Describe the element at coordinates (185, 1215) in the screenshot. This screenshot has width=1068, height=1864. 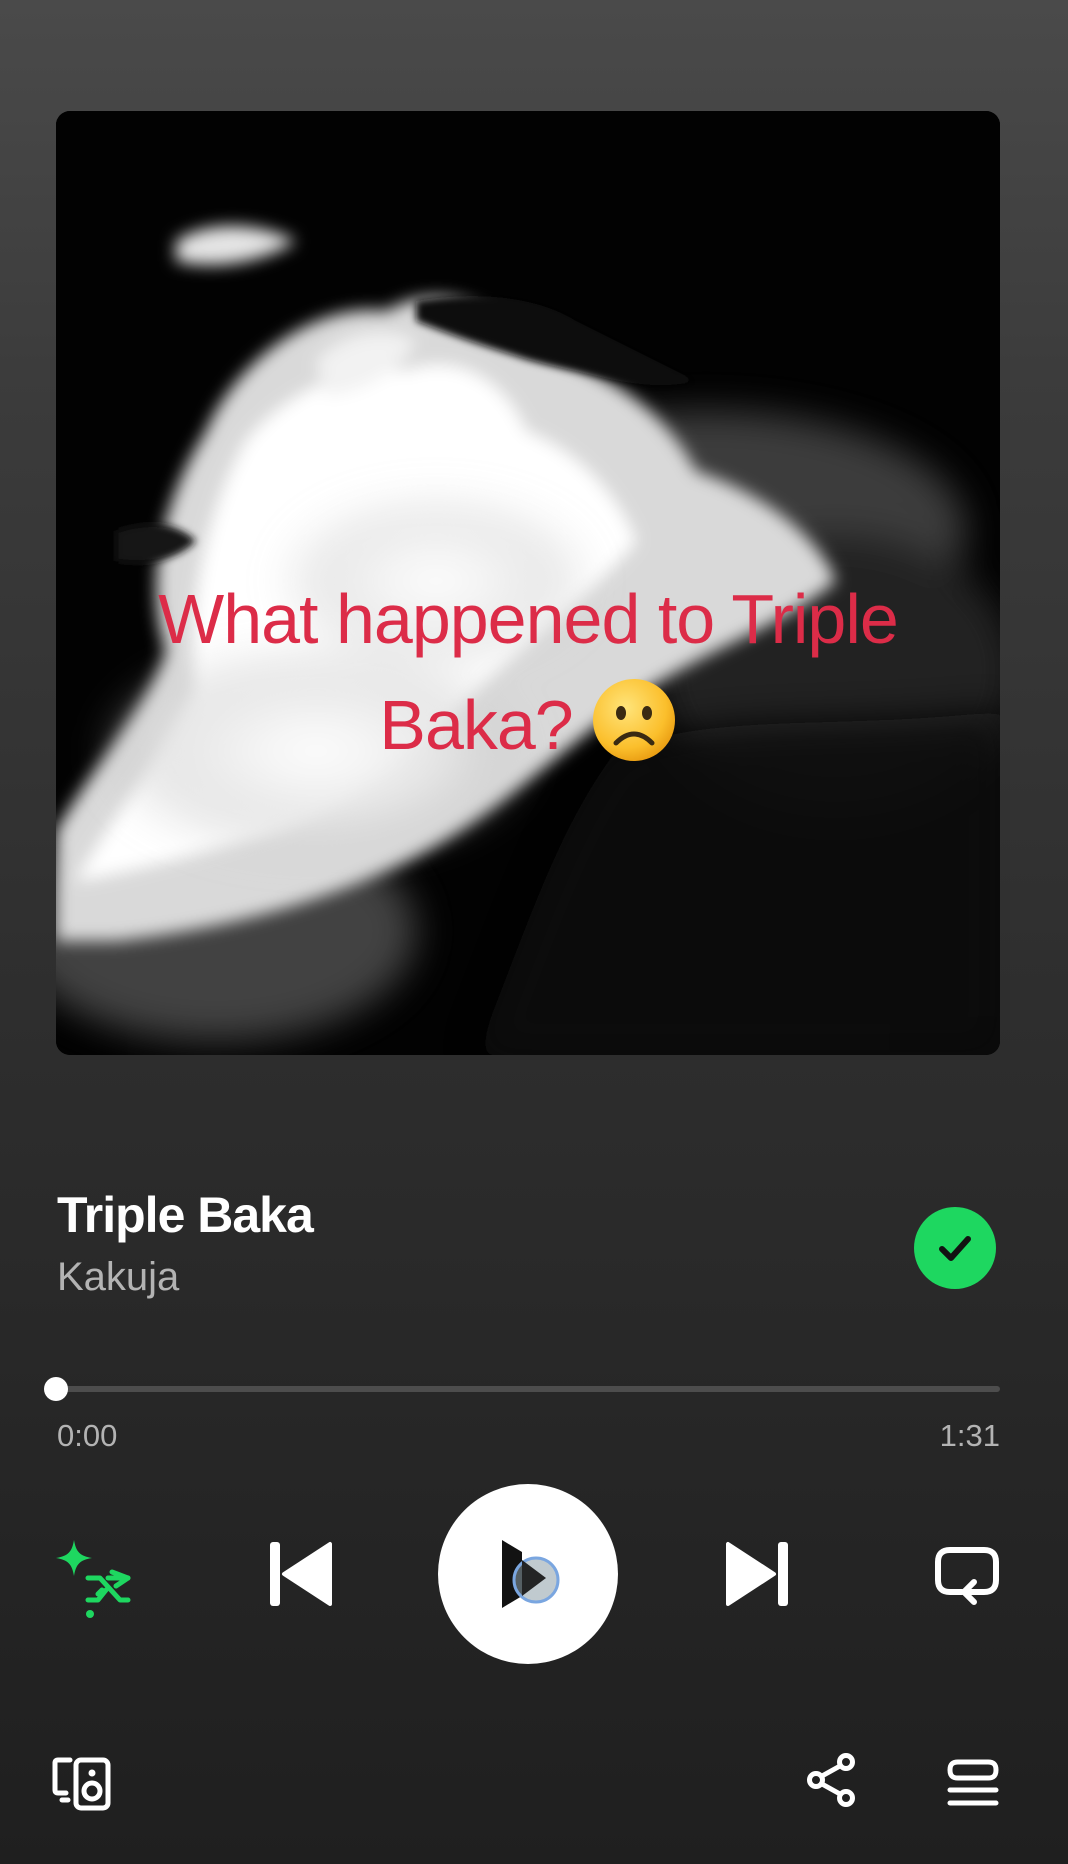
I see `track-title: Triple Baka` at that location.